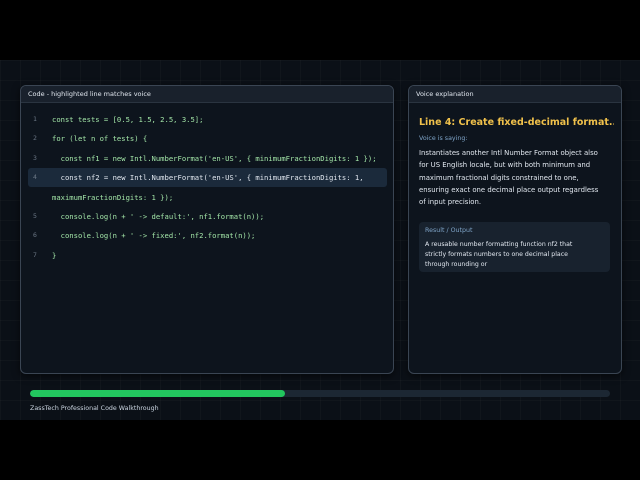  What do you see at coordinates (35, 119) in the screenshot?
I see `line-number: 1` at bounding box center [35, 119].